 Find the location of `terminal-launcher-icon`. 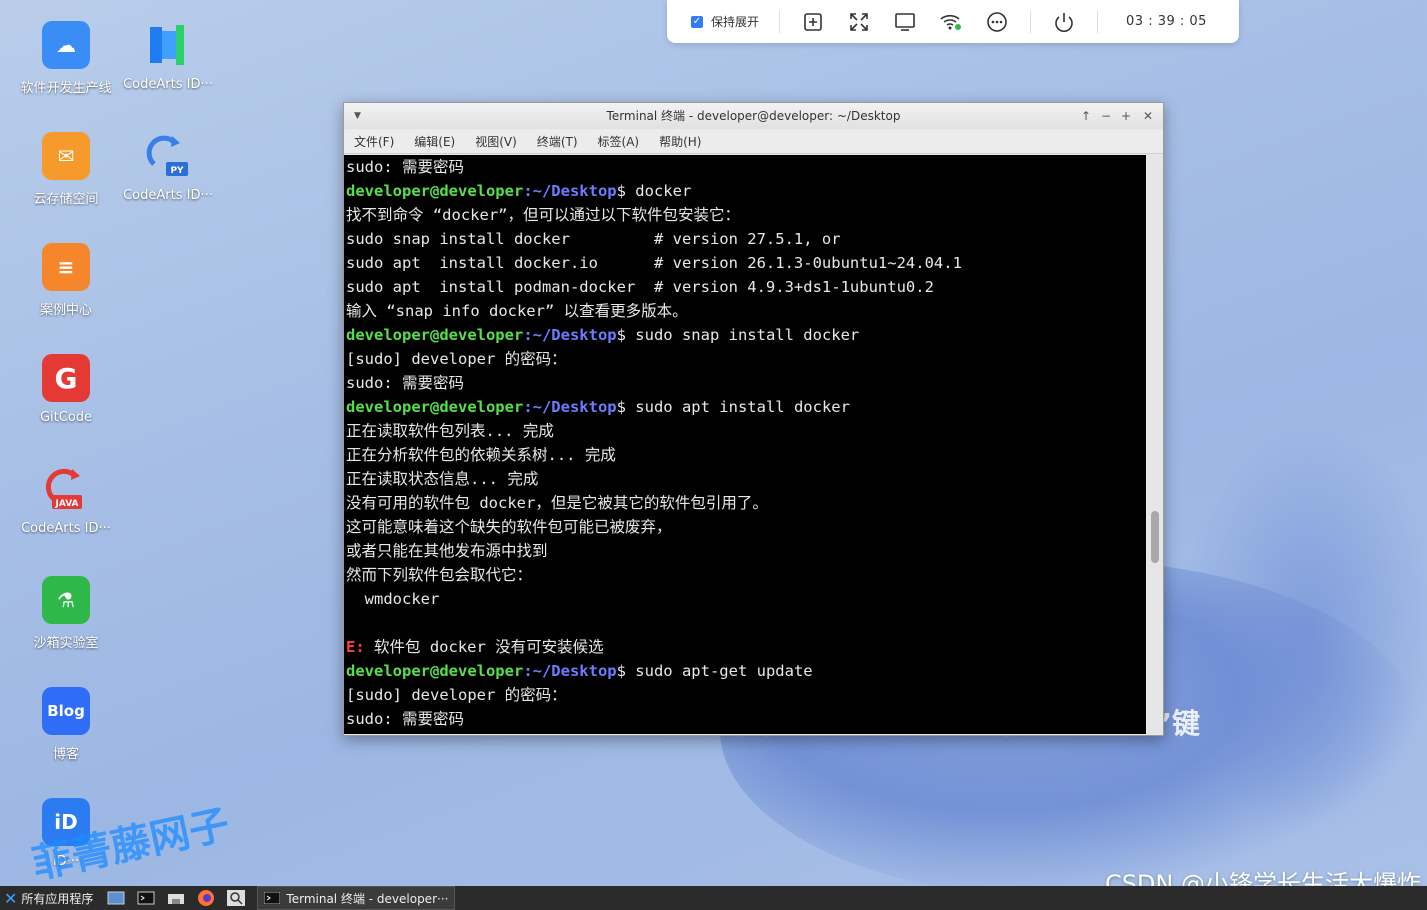

terminal-launcher-icon is located at coordinates (146, 898).